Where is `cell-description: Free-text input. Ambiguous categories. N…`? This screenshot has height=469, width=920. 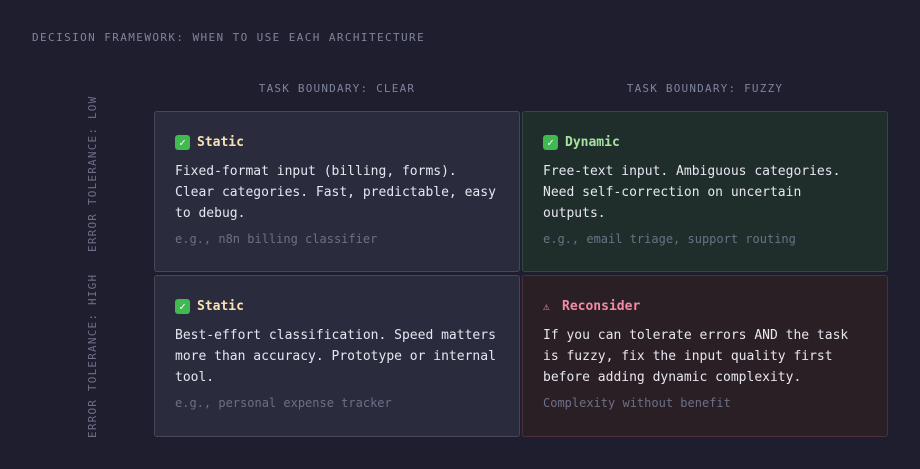 cell-description: Free-text input. Ambiguous categories. N… is located at coordinates (692, 192).